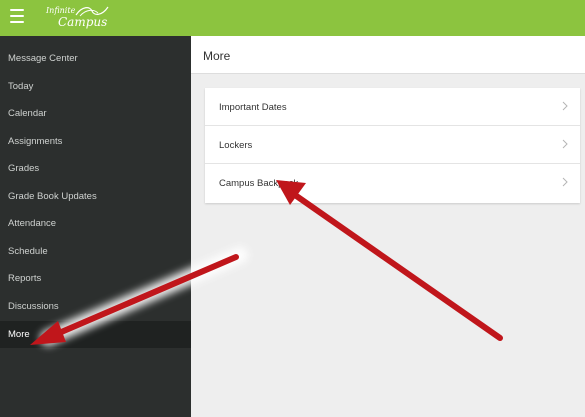 The width and height of the screenshot is (585, 417). What do you see at coordinates (95, 113) in the screenshot?
I see `sidebar-item-calendar: Calendar` at bounding box center [95, 113].